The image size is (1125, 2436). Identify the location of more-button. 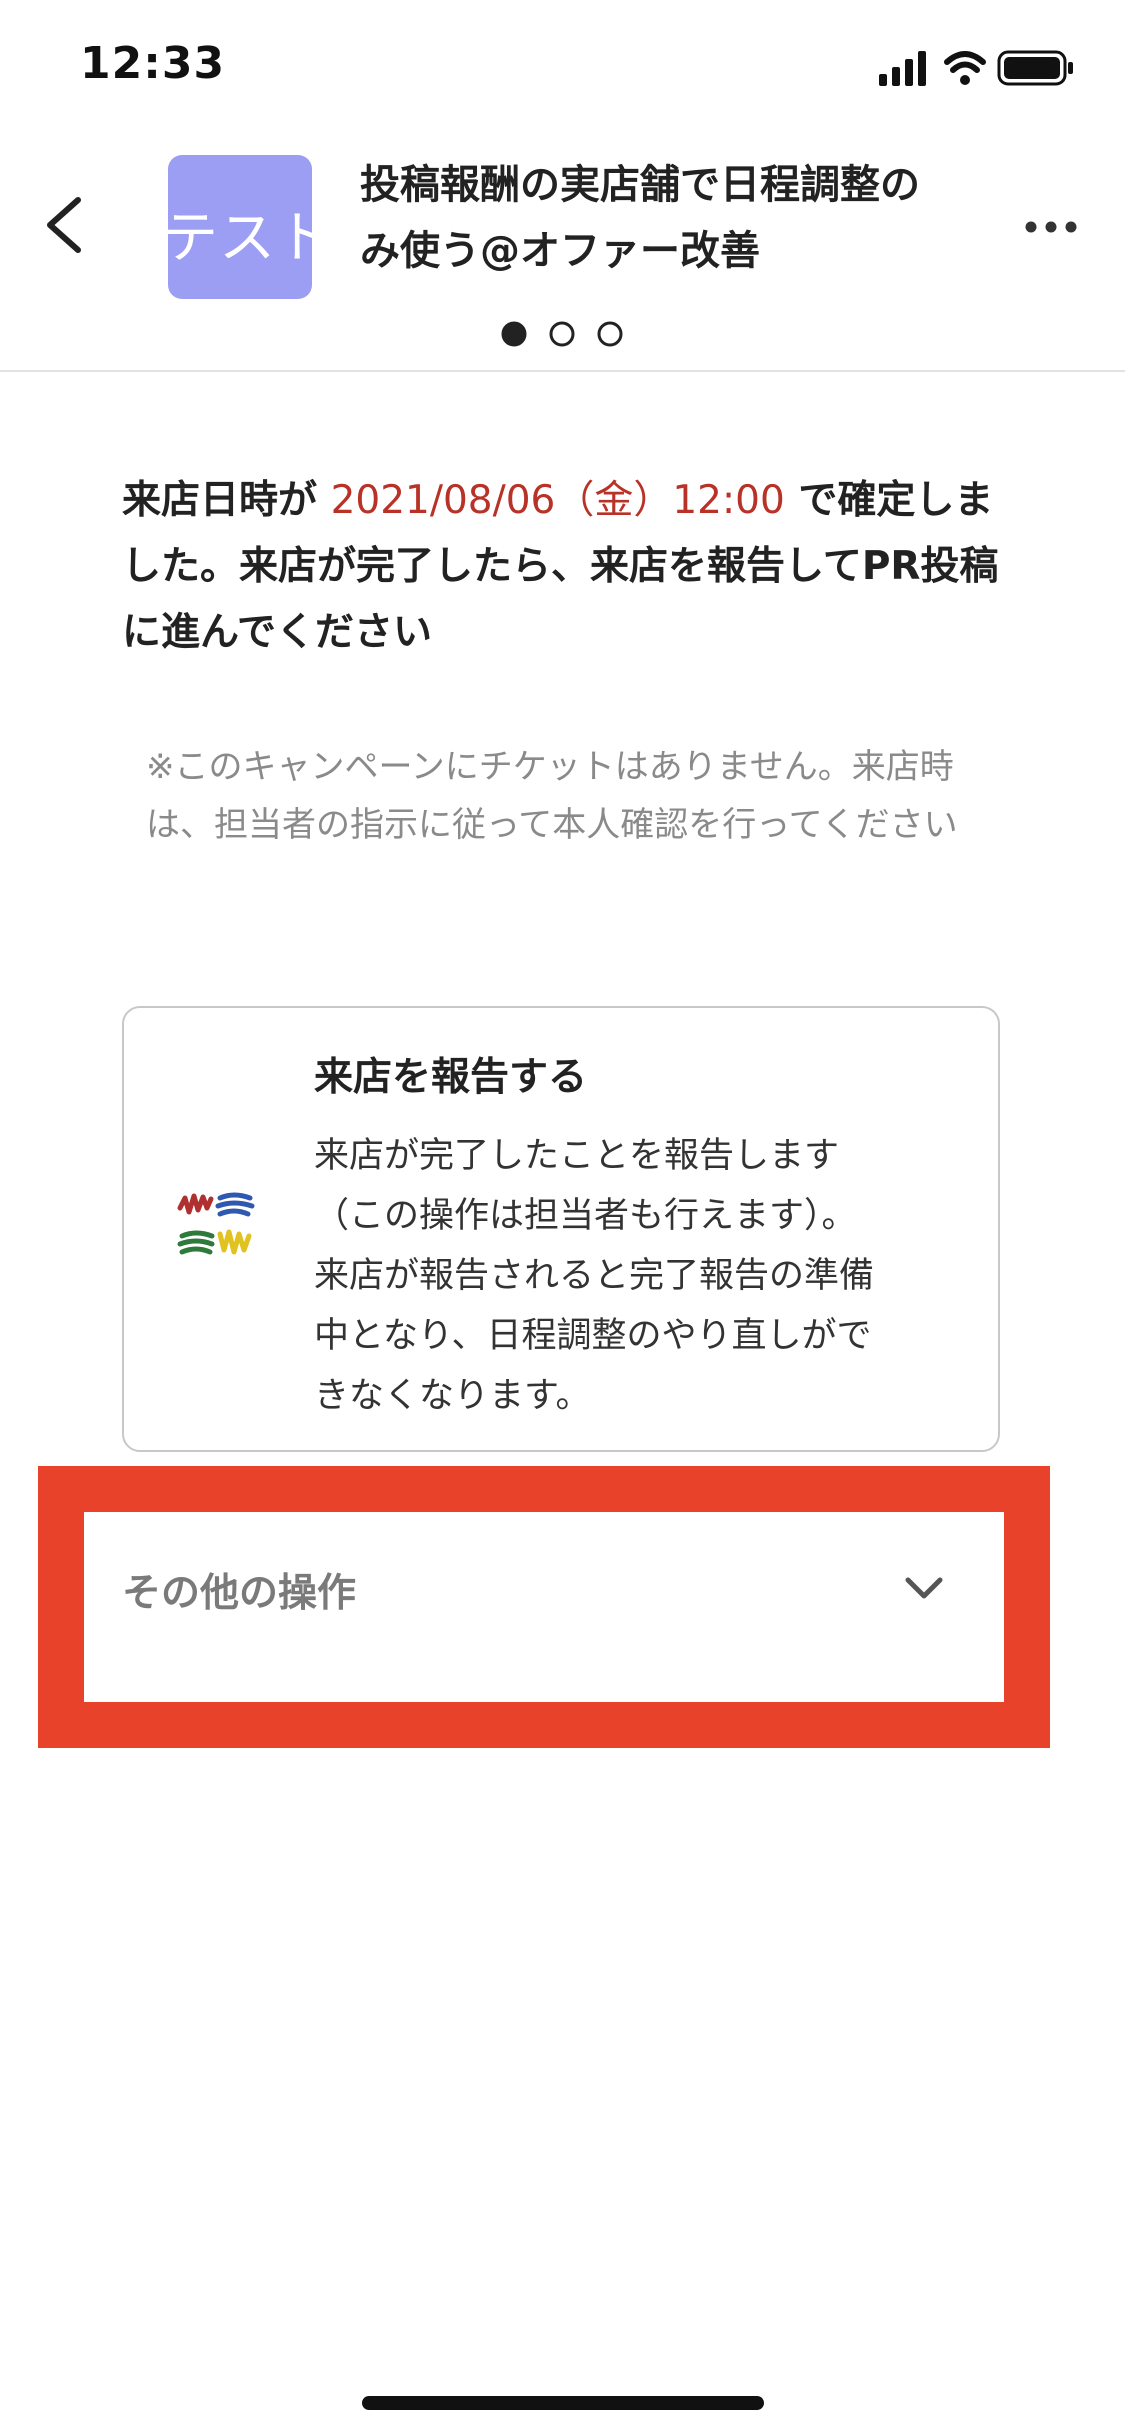
(1051, 227).